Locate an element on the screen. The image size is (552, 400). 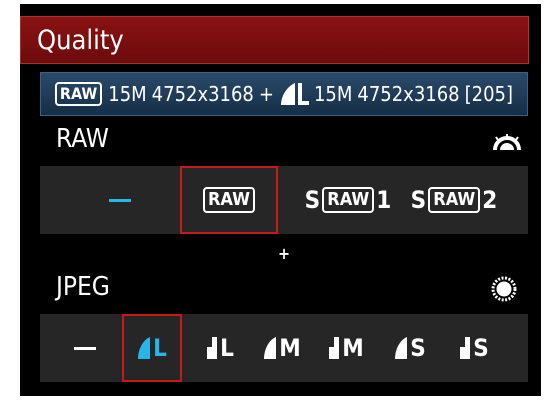
raw-dimensions: 4752x3168 is located at coordinates (202, 94).